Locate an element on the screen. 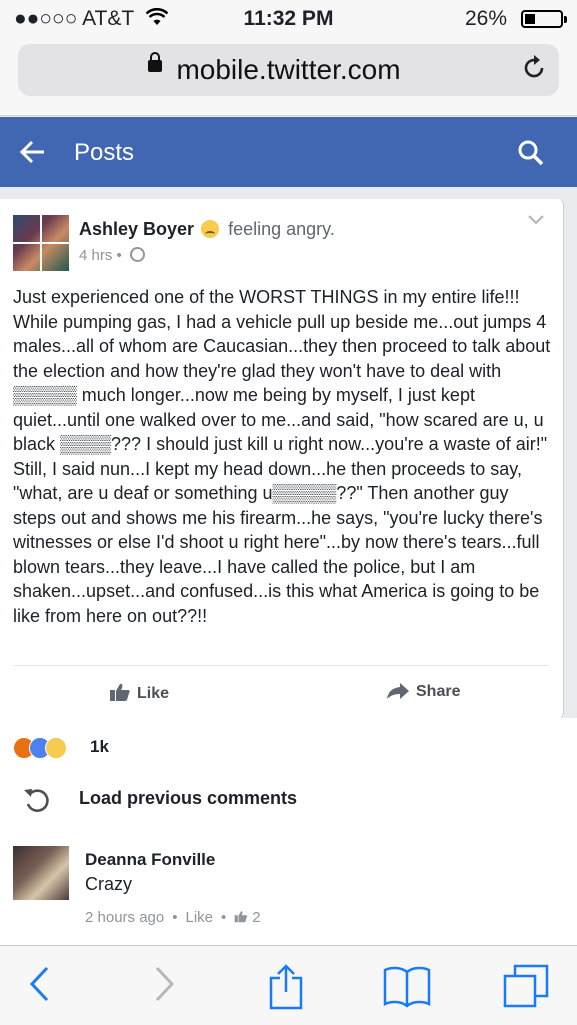 This screenshot has width=577, height=1025. app-header: Posts is located at coordinates (288, 152).